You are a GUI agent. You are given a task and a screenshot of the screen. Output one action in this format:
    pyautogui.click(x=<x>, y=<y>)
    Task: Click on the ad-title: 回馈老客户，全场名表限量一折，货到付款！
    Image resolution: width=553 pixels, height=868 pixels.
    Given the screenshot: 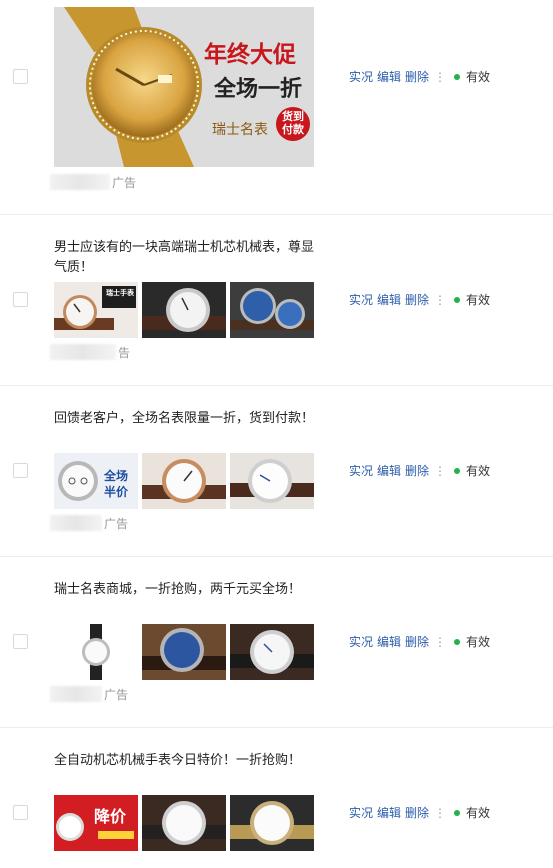 What is the action you would take?
    pyautogui.click(x=184, y=417)
    